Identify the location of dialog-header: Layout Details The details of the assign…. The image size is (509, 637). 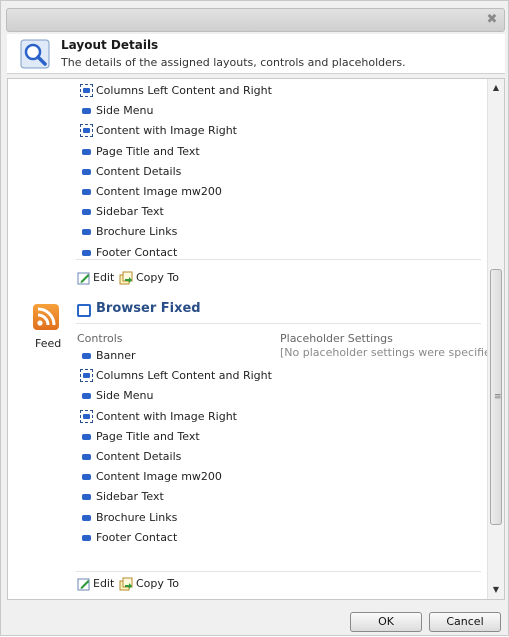
(256, 54).